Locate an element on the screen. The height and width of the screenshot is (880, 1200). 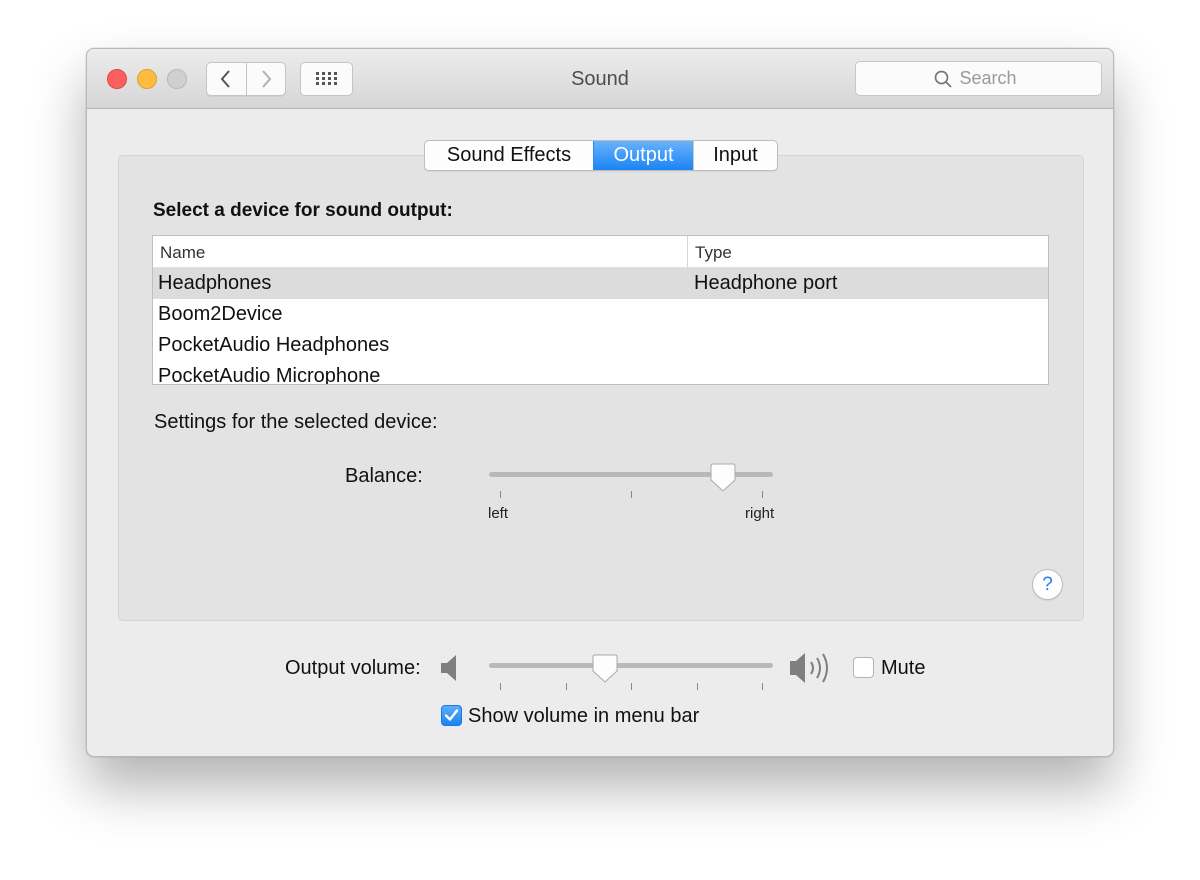
speaker-low-icon is located at coordinates (448, 668).